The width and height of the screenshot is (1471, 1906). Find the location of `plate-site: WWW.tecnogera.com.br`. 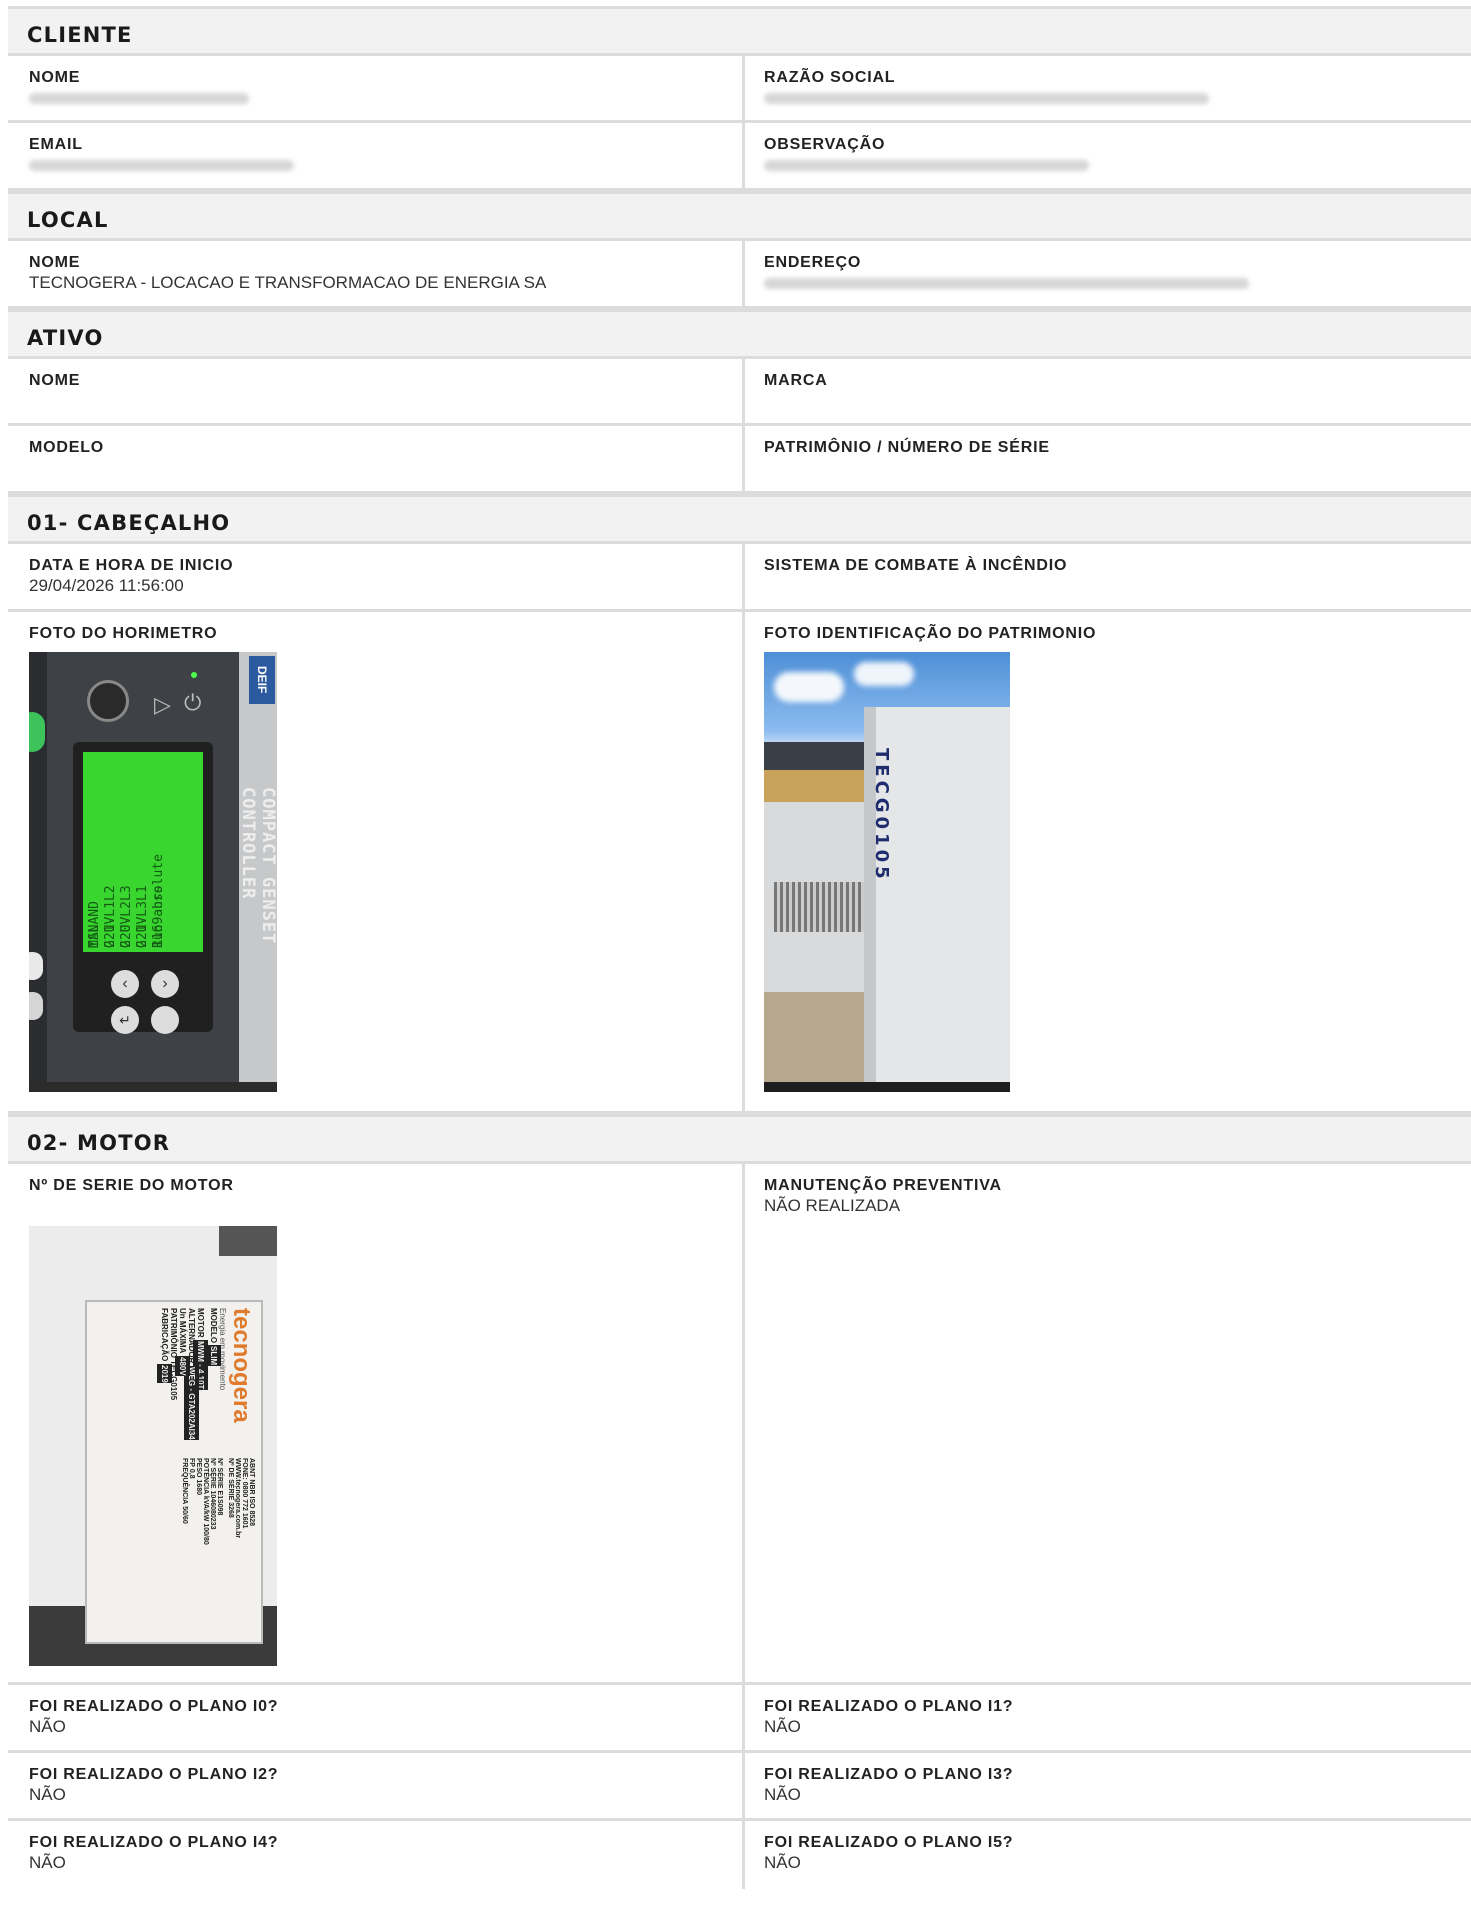

plate-site: WWW.tecnogera.com.br is located at coordinates (237, 1498).